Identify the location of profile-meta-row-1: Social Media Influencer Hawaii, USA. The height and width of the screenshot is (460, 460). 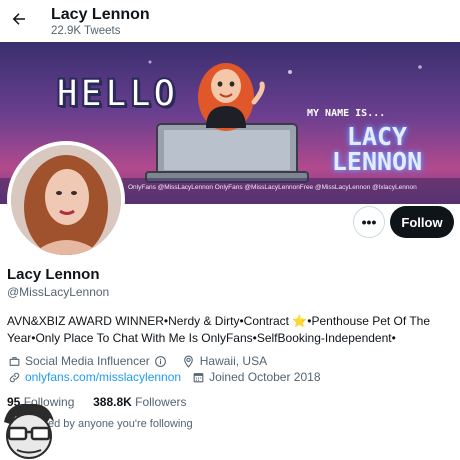
(142, 361).